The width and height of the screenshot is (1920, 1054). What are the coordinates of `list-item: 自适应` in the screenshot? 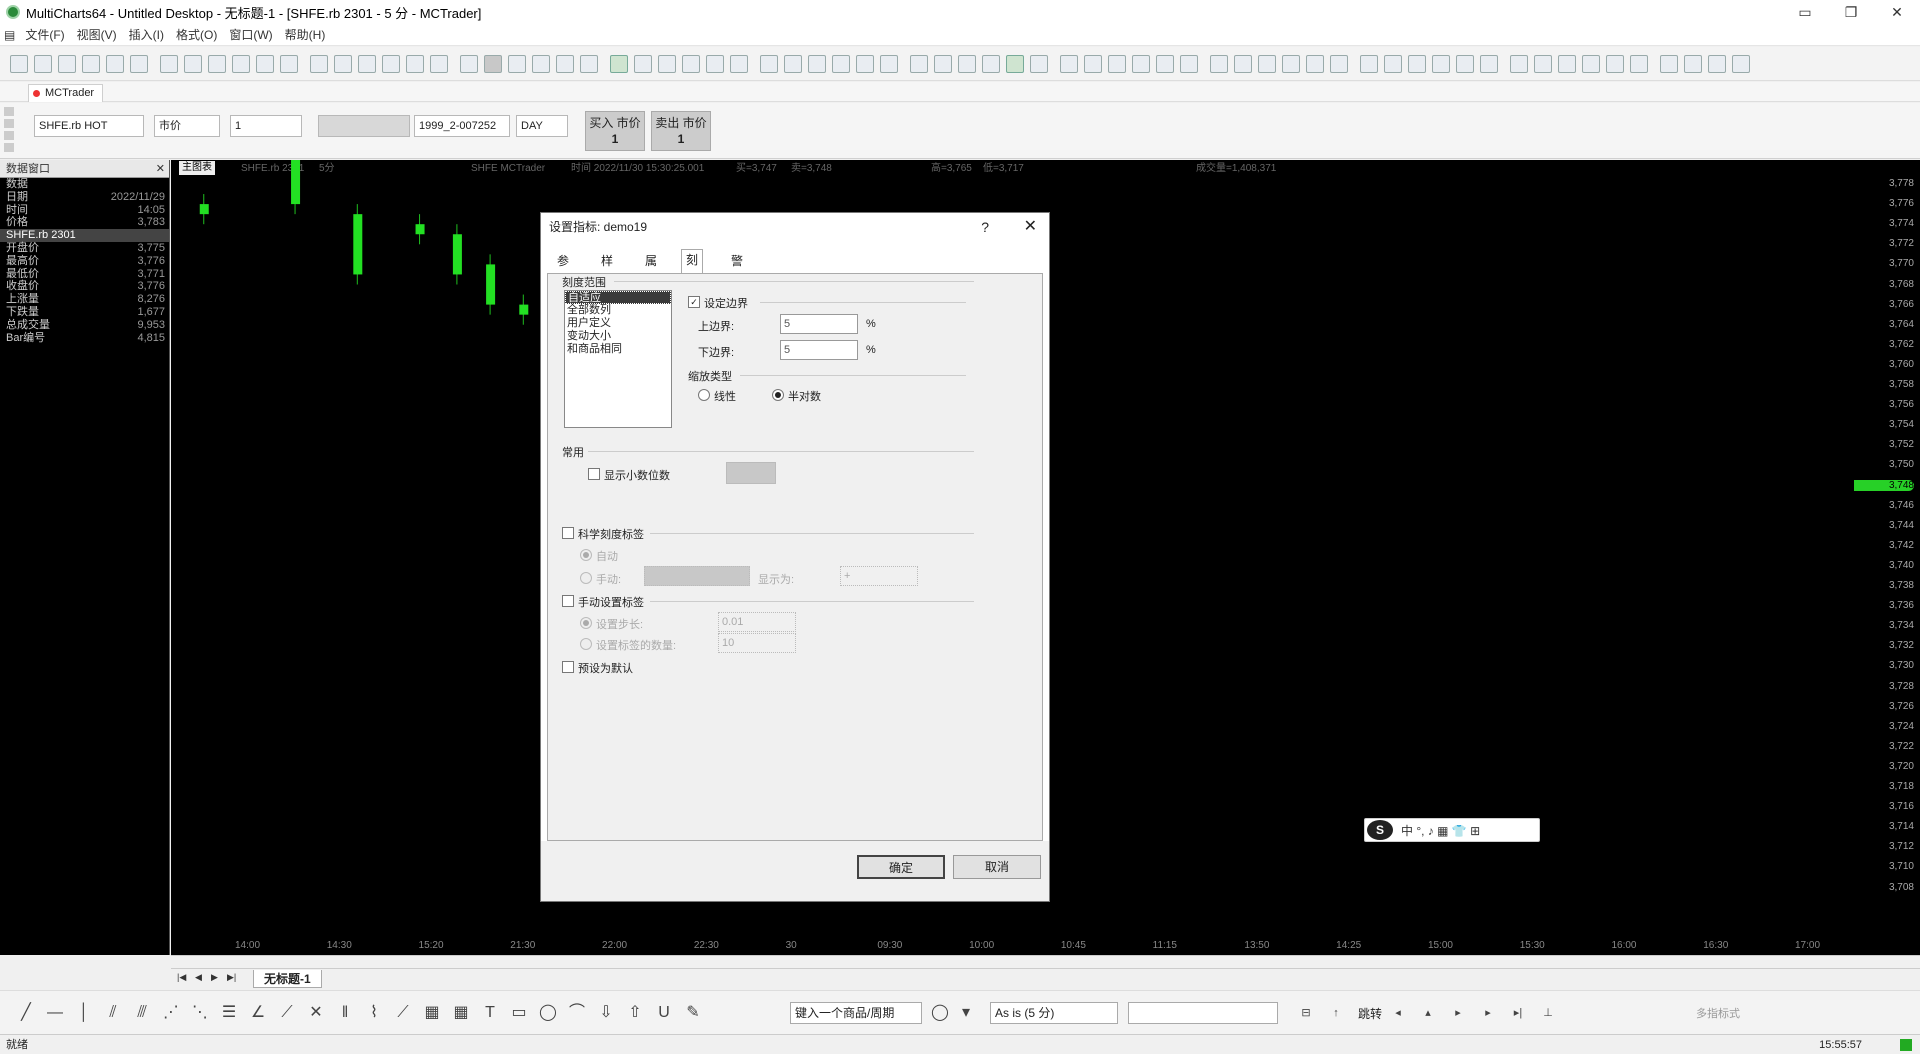 It's located at (618, 297).